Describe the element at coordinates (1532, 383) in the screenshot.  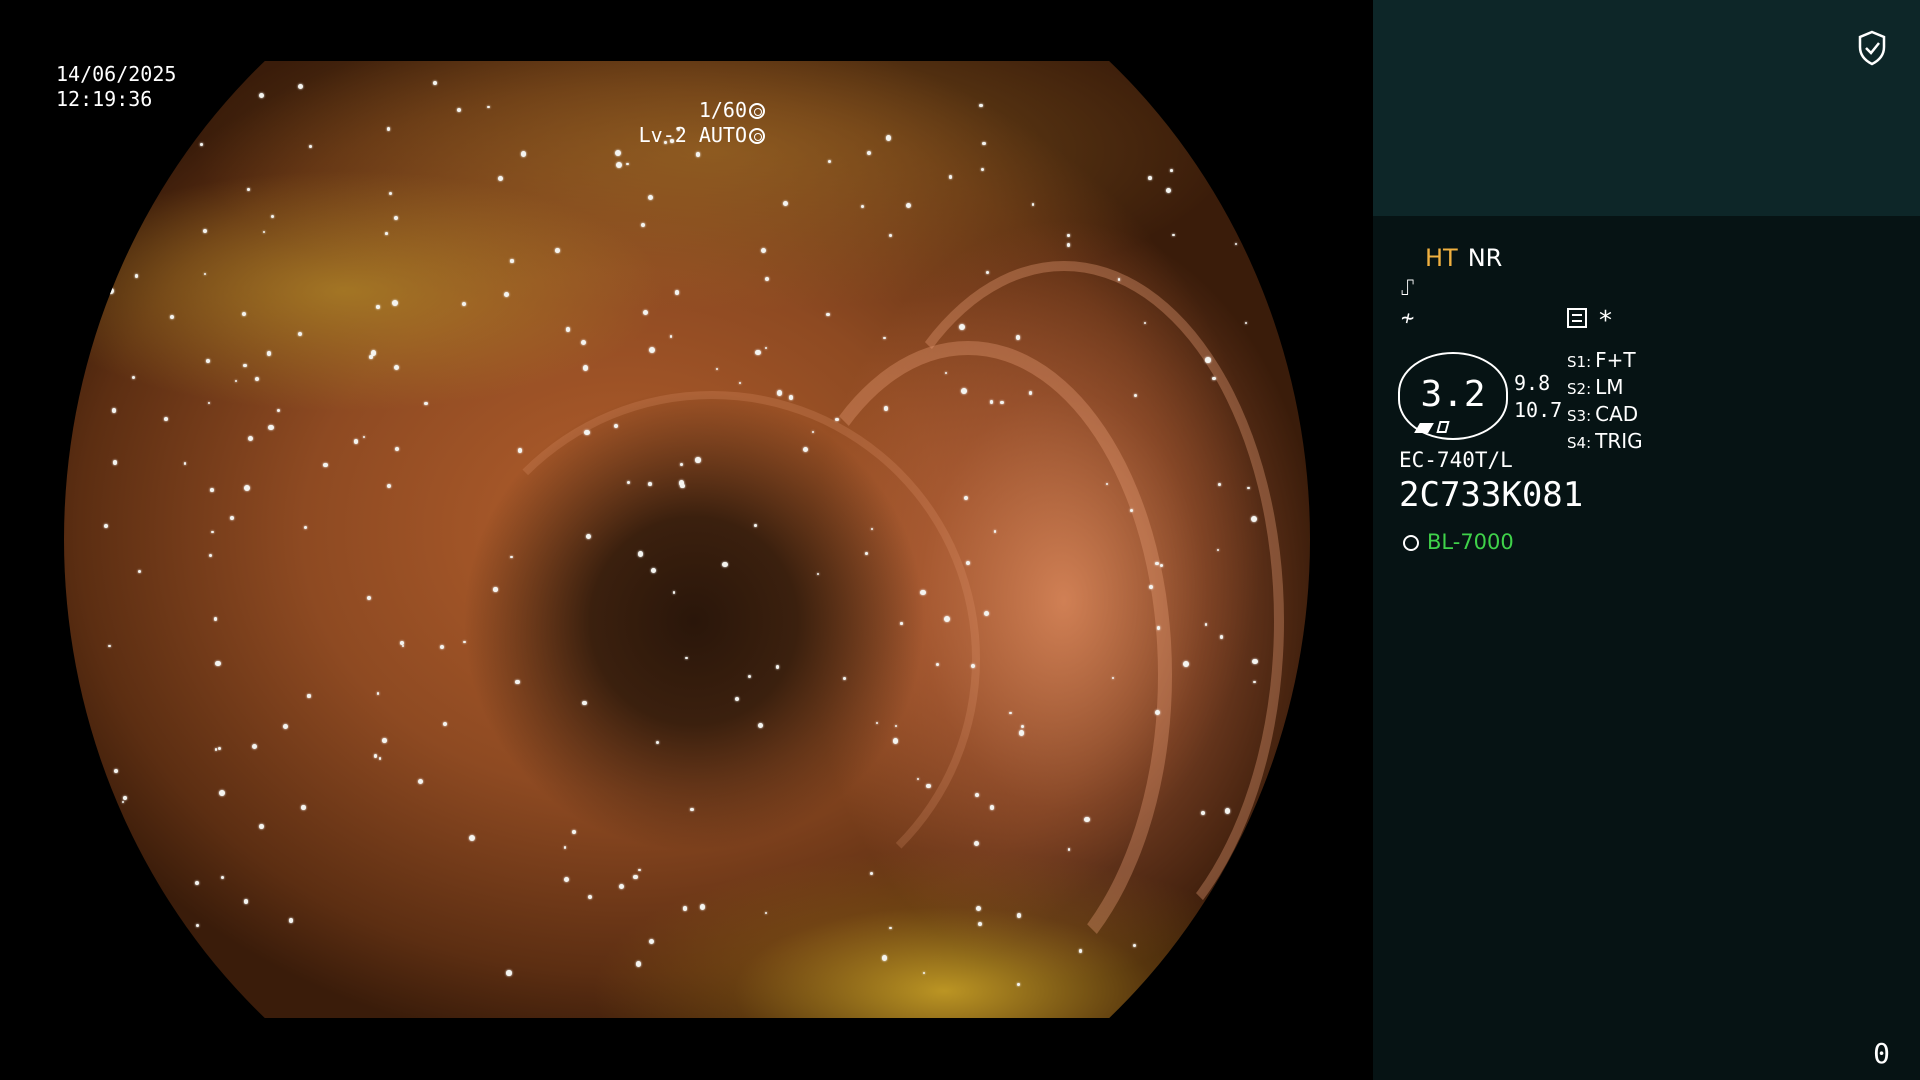
I see `gauge-side-top: 9.8` at that location.